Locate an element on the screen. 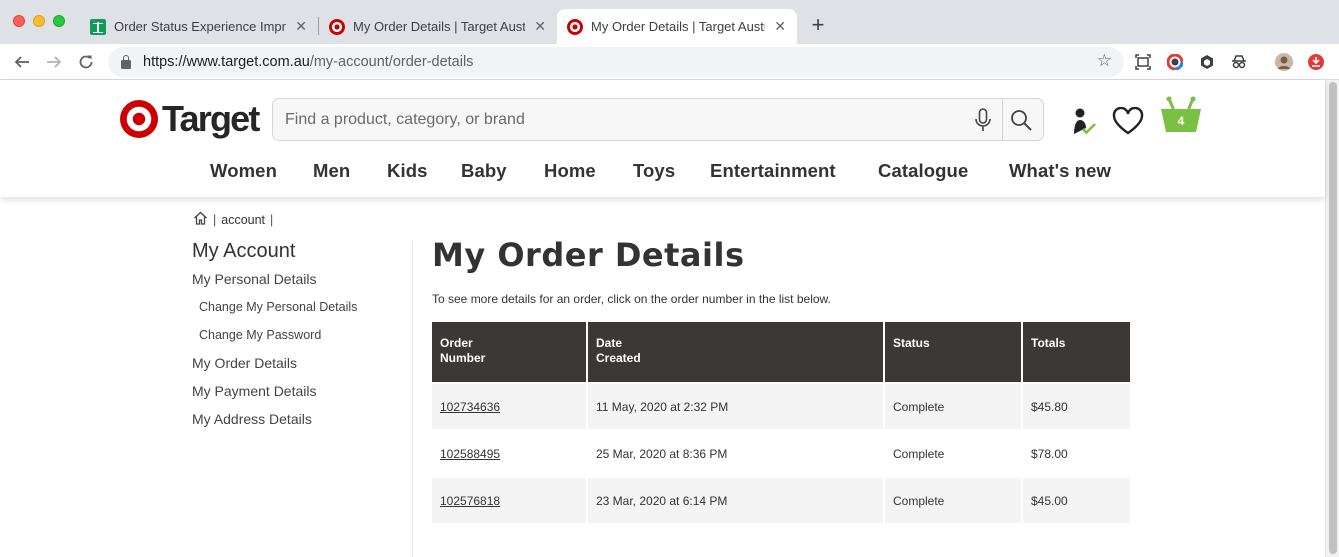  header-line: Number is located at coordinates (463, 358).